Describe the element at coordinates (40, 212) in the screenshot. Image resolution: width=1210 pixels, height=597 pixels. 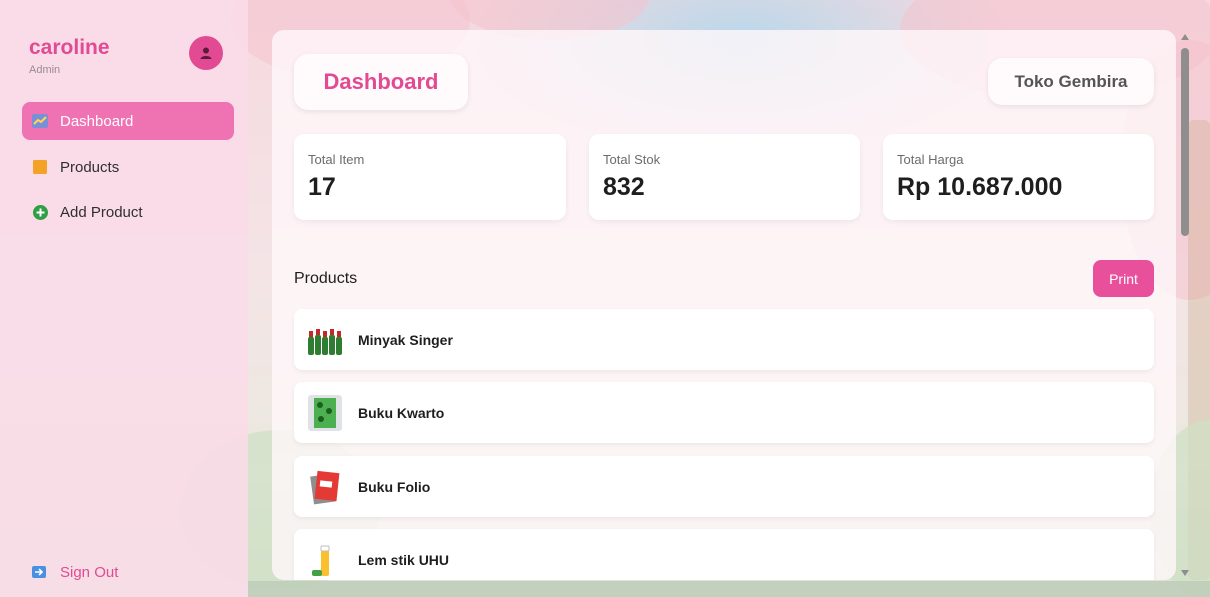
I see `plus-circle-icon` at that location.